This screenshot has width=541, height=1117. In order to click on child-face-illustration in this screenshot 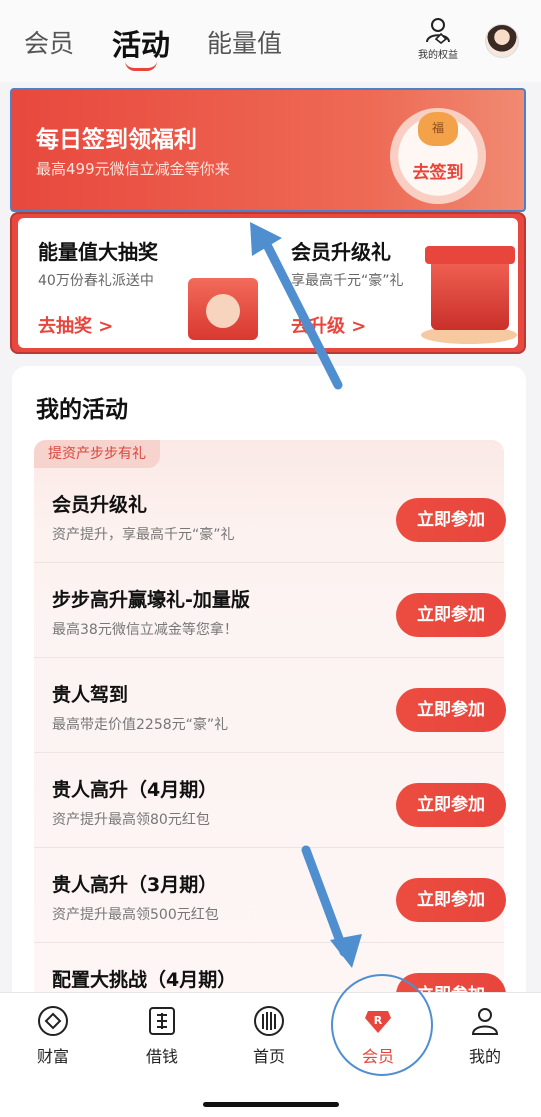, I will do `click(223, 311)`.